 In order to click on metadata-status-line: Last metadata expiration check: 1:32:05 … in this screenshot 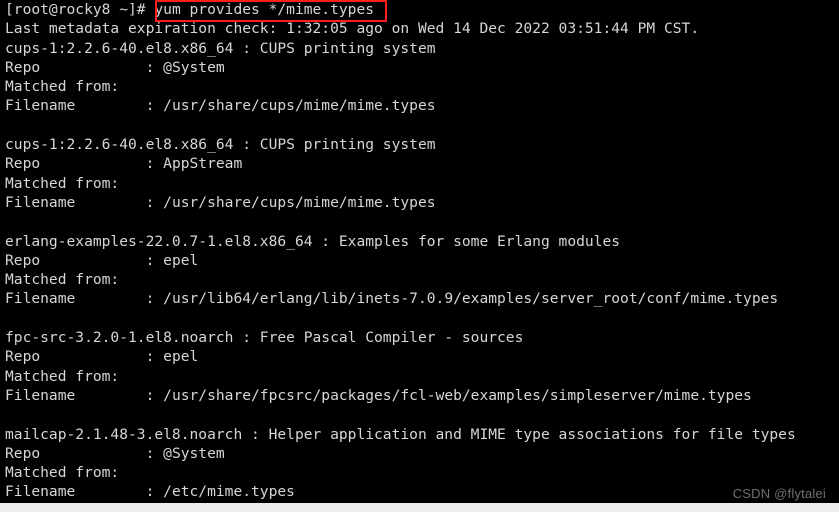, I will do `click(352, 29)`.